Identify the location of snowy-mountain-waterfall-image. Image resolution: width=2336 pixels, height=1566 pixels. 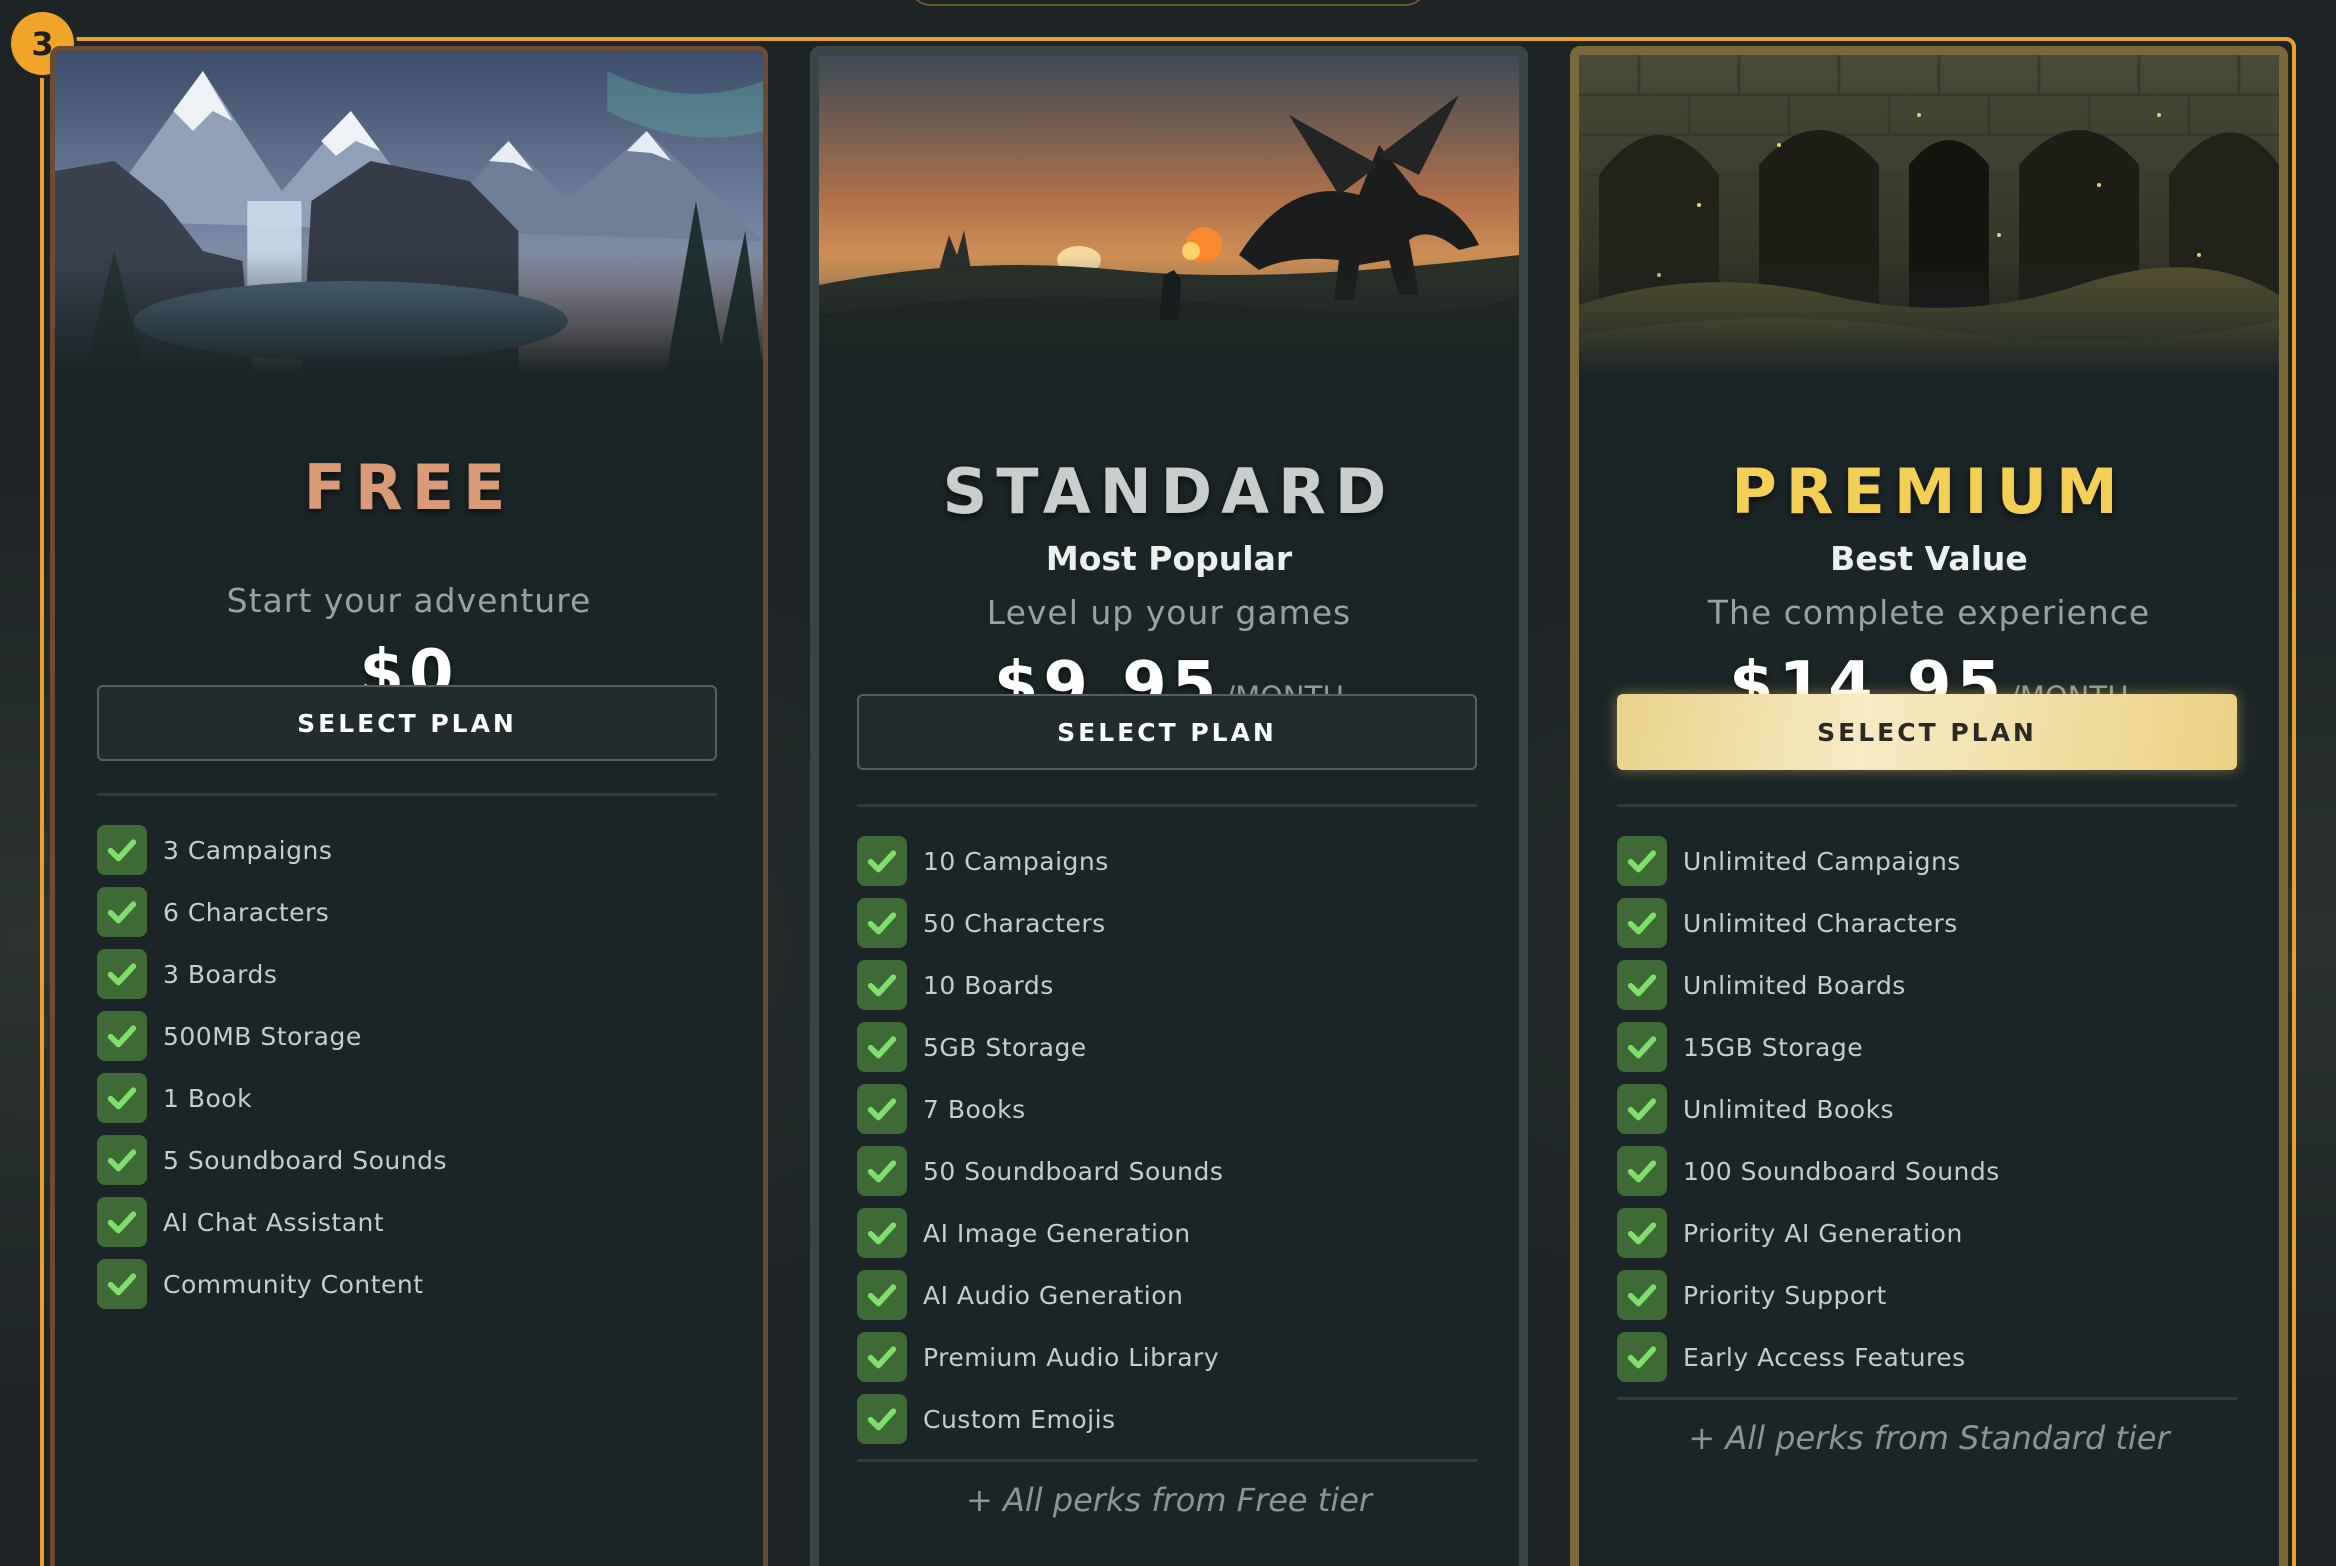
(409, 211).